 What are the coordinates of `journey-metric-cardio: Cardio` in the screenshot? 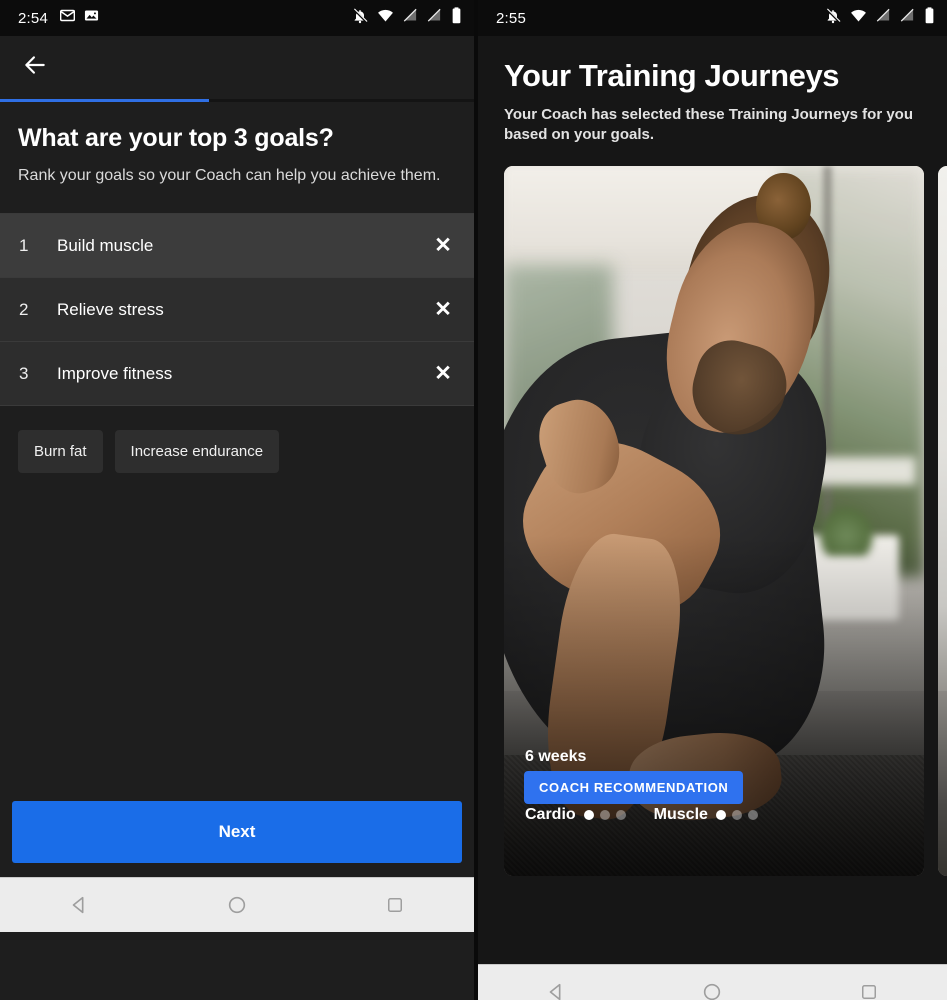 It's located at (575, 815).